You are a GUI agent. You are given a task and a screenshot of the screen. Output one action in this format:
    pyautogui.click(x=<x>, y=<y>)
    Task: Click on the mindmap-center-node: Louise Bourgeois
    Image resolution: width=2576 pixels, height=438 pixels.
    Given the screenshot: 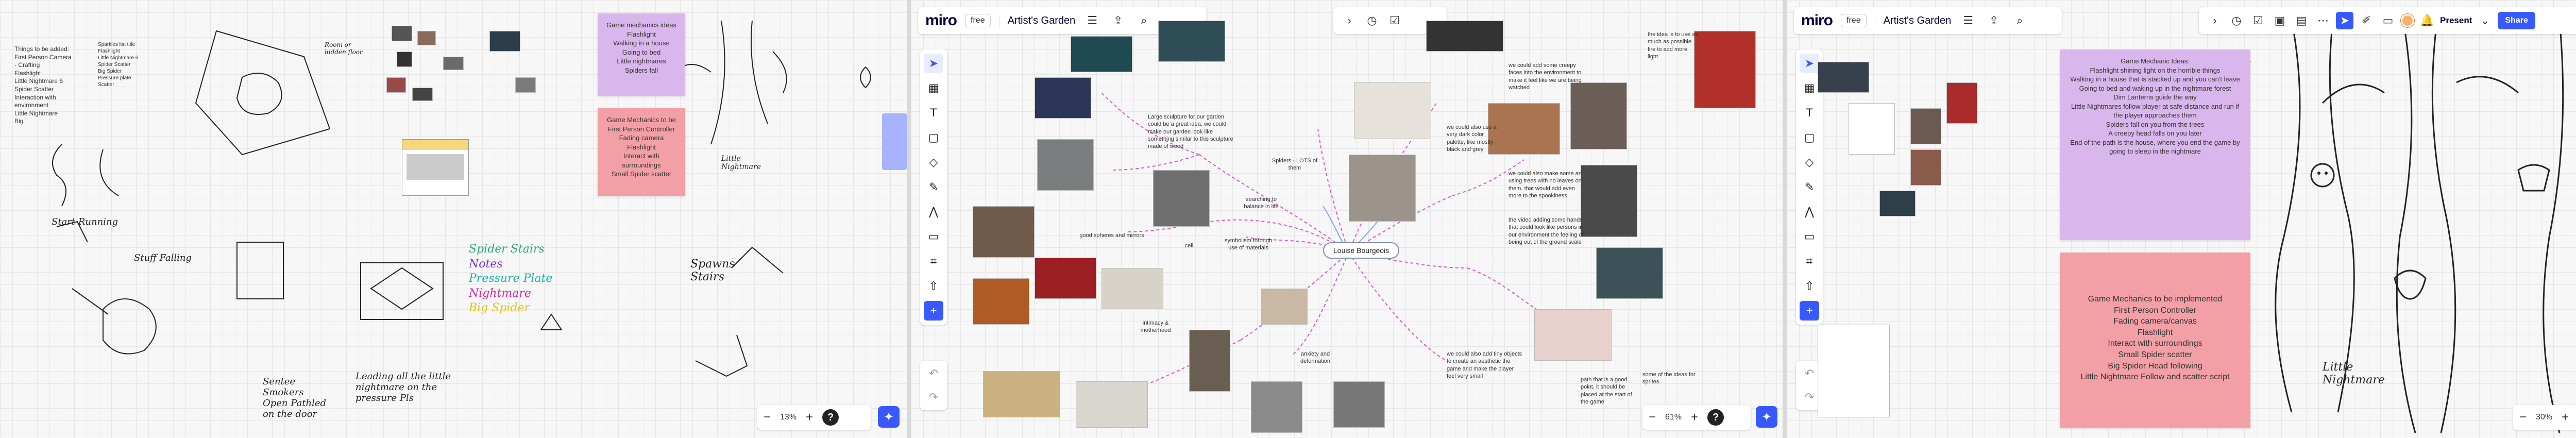 What is the action you would take?
    pyautogui.click(x=1361, y=250)
    